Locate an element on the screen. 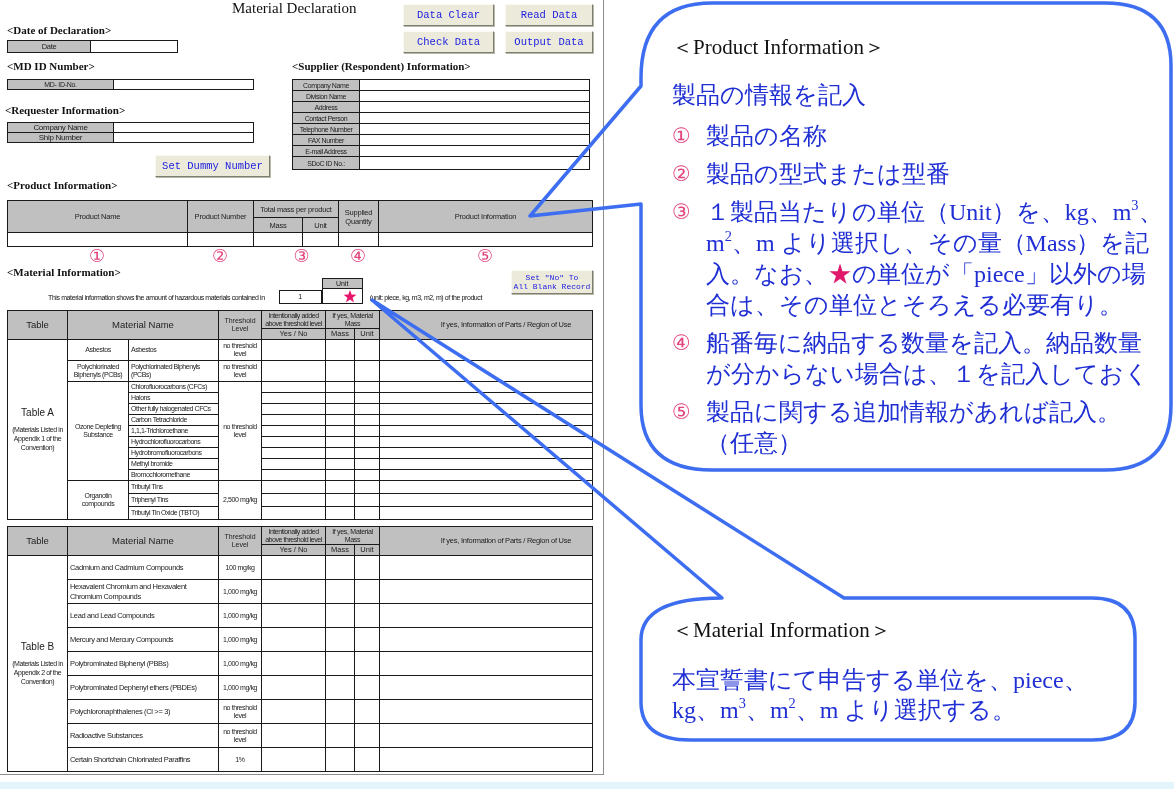  action-button: Read Data is located at coordinates (549, 15).